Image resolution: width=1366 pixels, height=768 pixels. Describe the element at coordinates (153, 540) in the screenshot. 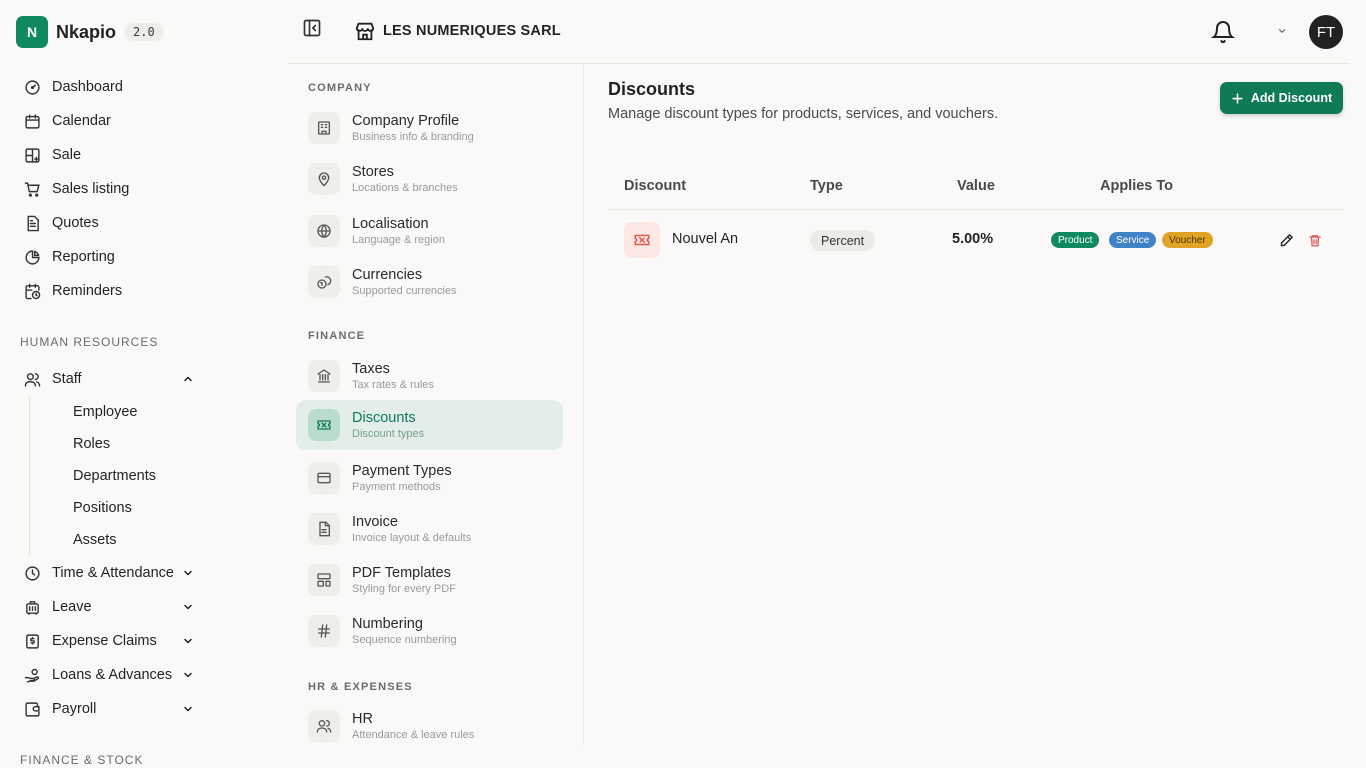

I see `sub-item-assets: Assets` at that location.